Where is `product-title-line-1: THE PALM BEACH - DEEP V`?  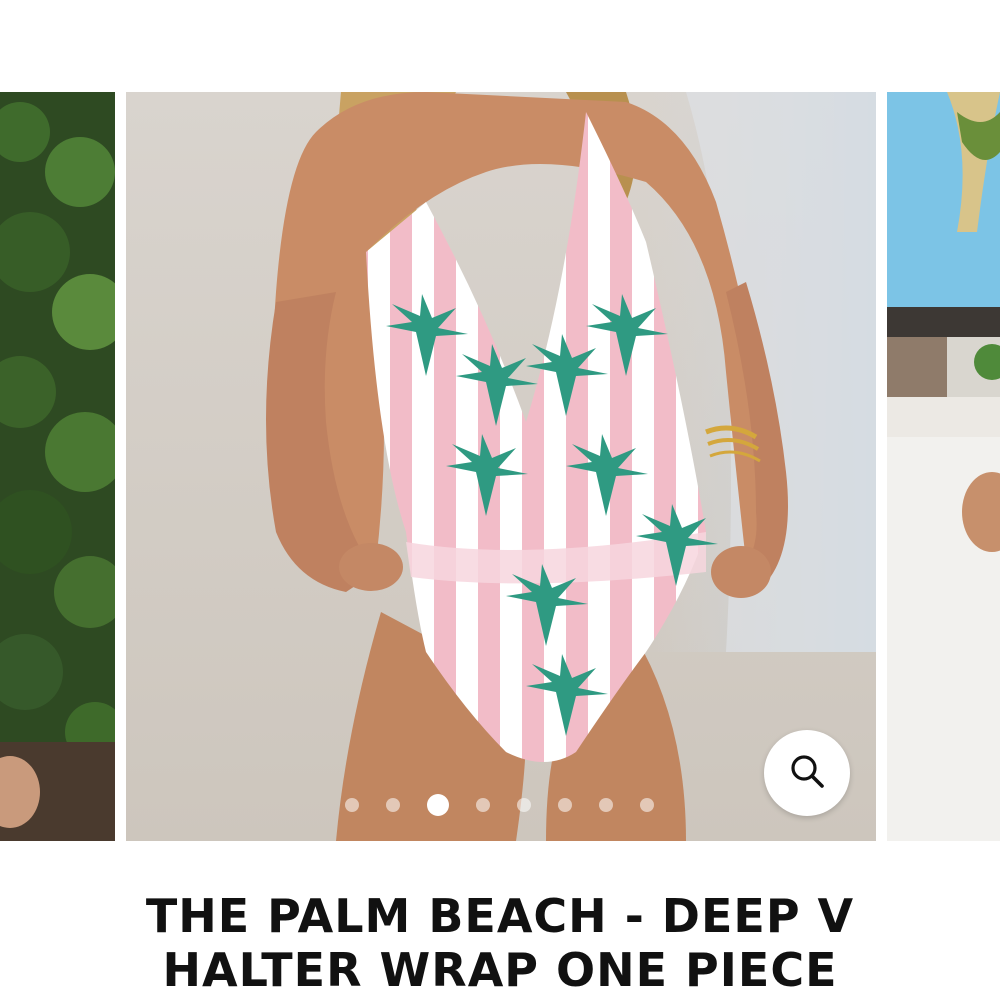
product-title-line-1: THE PALM BEACH - DEEP V is located at coordinates (500, 916).